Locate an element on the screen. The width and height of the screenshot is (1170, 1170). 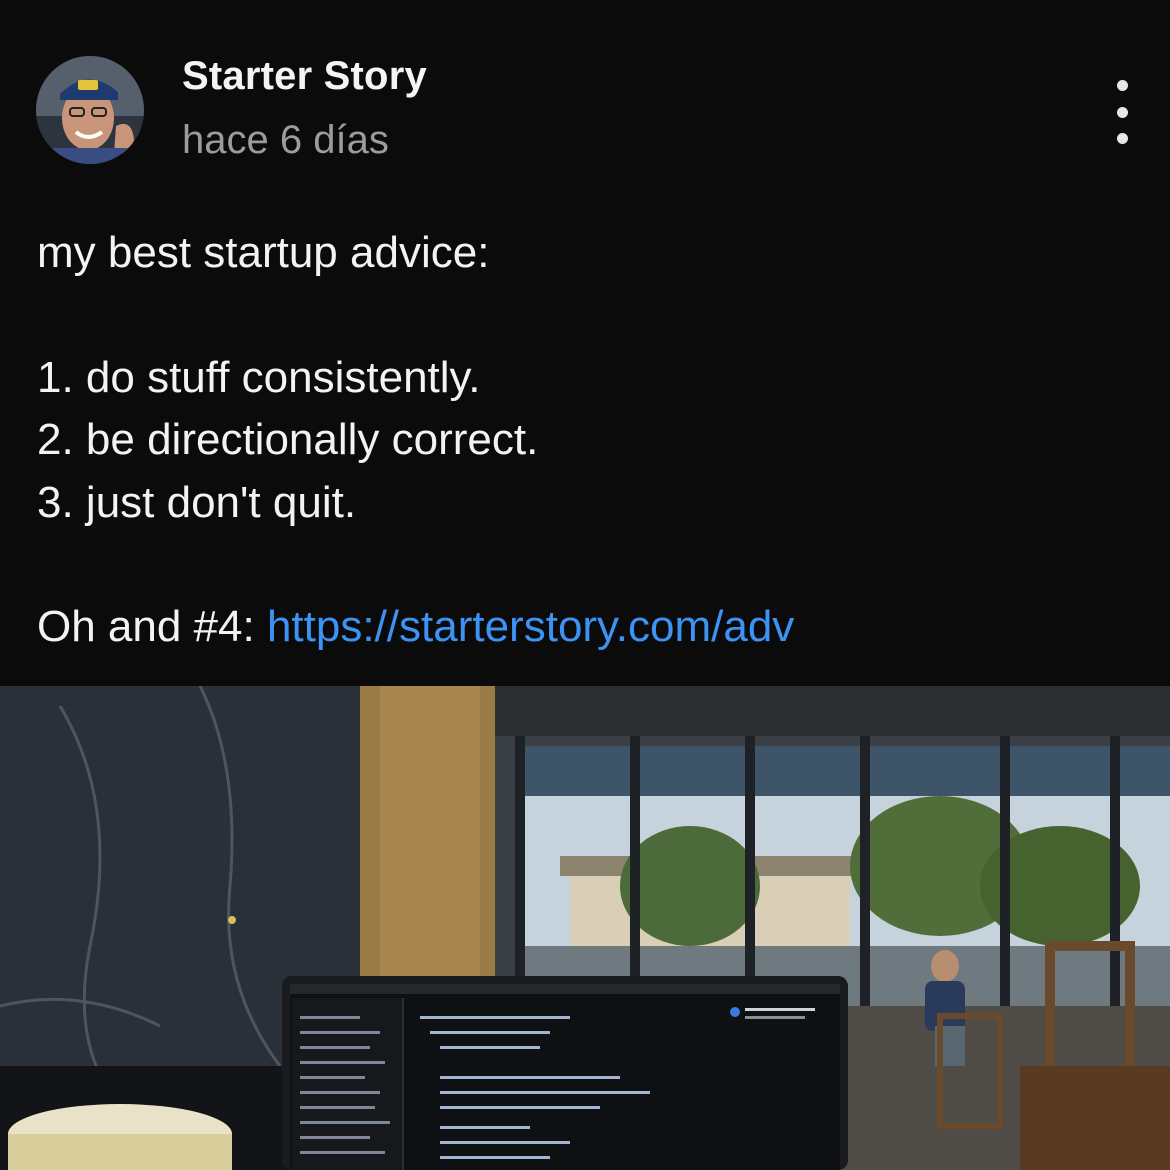
post-line-item-2: 2. be directionally correct. is located at coordinates (288, 439).